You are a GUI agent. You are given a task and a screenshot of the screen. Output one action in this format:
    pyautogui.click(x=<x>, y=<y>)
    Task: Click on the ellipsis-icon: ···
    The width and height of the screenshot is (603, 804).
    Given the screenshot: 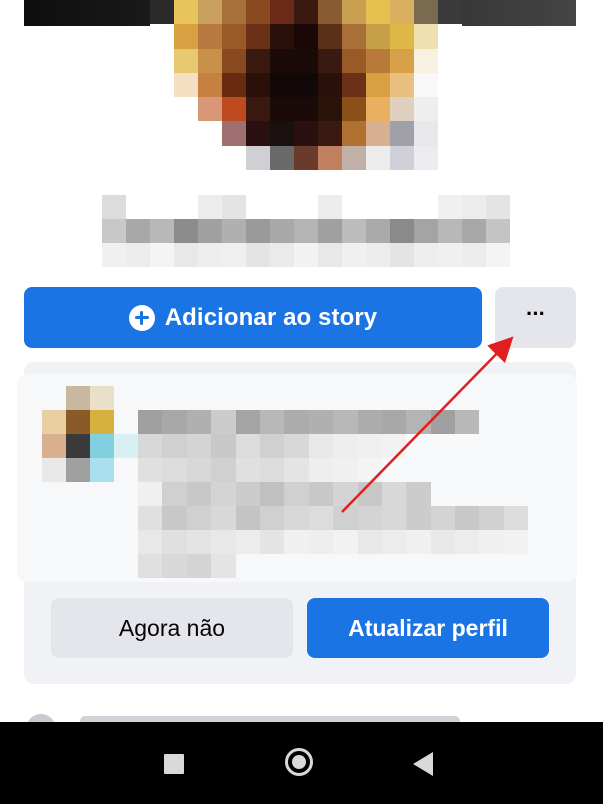 What is the action you would take?
    pyautogui.click(x=536, y=313)
    